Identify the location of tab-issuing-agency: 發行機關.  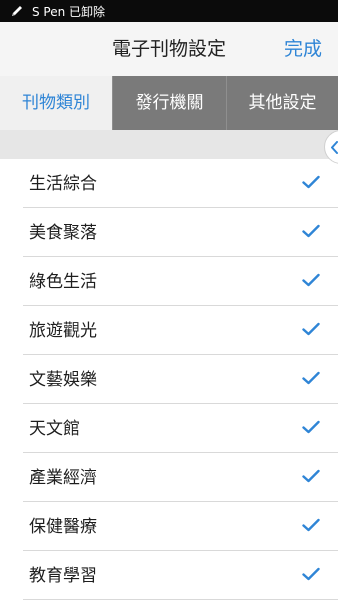
(169, 103).